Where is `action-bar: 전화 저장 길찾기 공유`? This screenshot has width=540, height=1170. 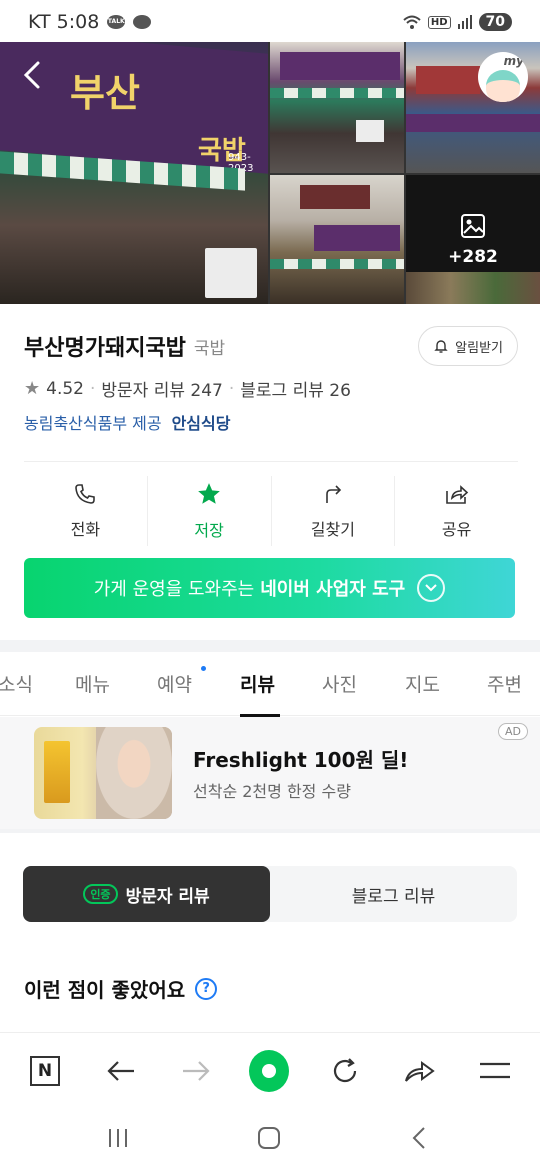 action-bar: 전화 저장 길찾기 공유 is located at coordinates (271, 511).